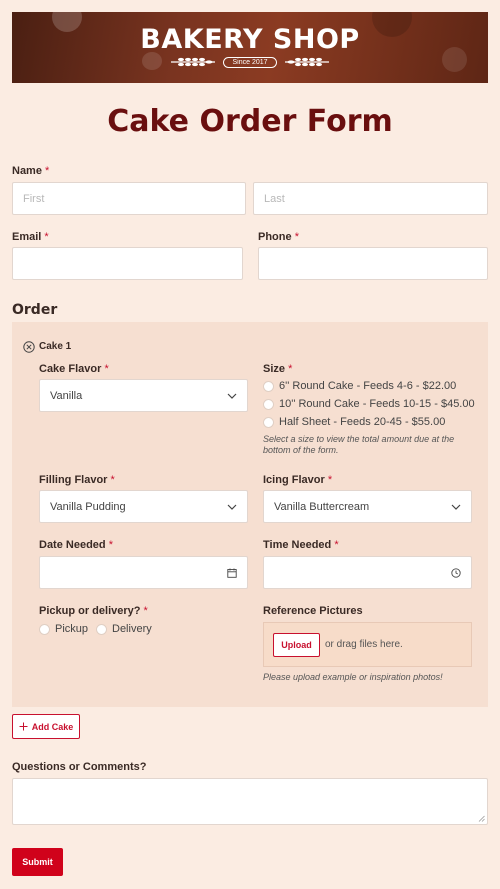 This screenshot has width=500, height=889. Describe the element at coordinates (250, 39) in the screenshot. I see `banner-title: BAKERY SHOP` at that location.